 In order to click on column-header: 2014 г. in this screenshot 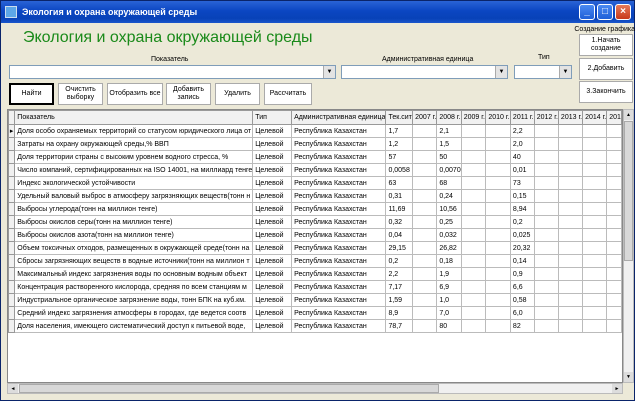, I will do `click(595, 117)`.